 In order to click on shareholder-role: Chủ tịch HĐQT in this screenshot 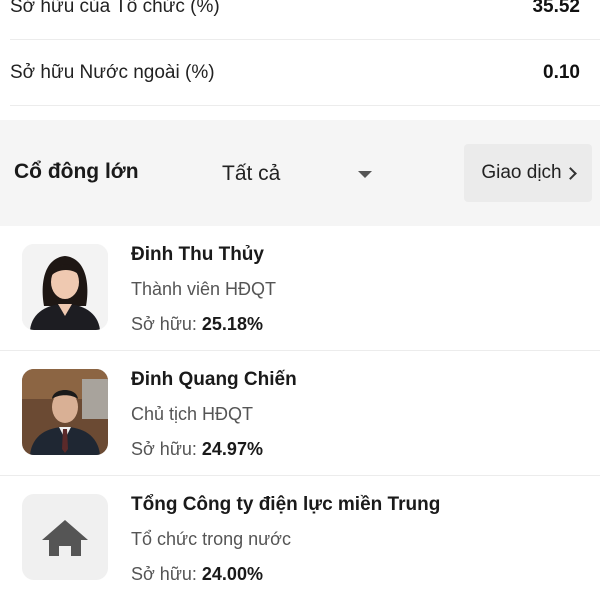, I will do `click(192, 414)`.